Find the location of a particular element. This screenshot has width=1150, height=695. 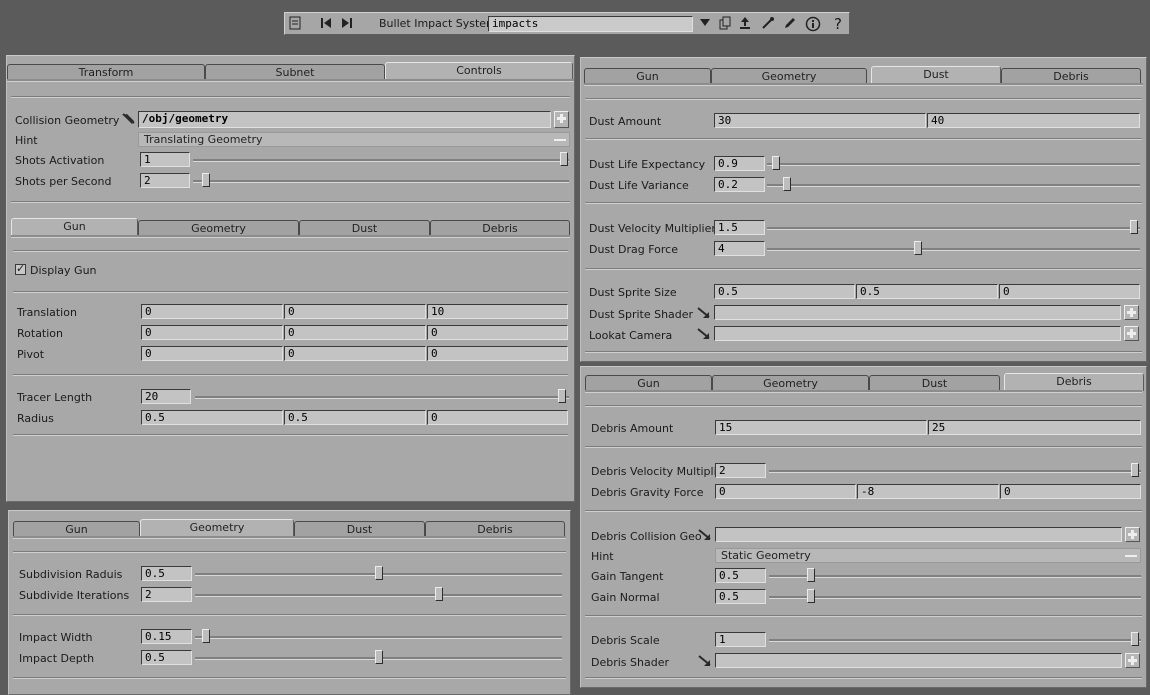

debris-gravity-x-input: 0 is located at coordinates (785, 491).